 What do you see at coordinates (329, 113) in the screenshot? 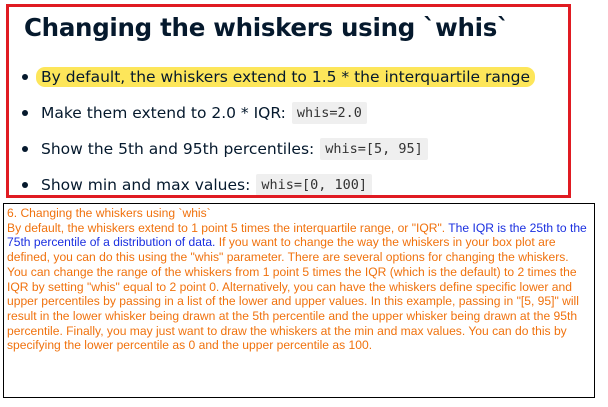
I see `code-snippet: whis=2.0` at bounding box center [329, 113].